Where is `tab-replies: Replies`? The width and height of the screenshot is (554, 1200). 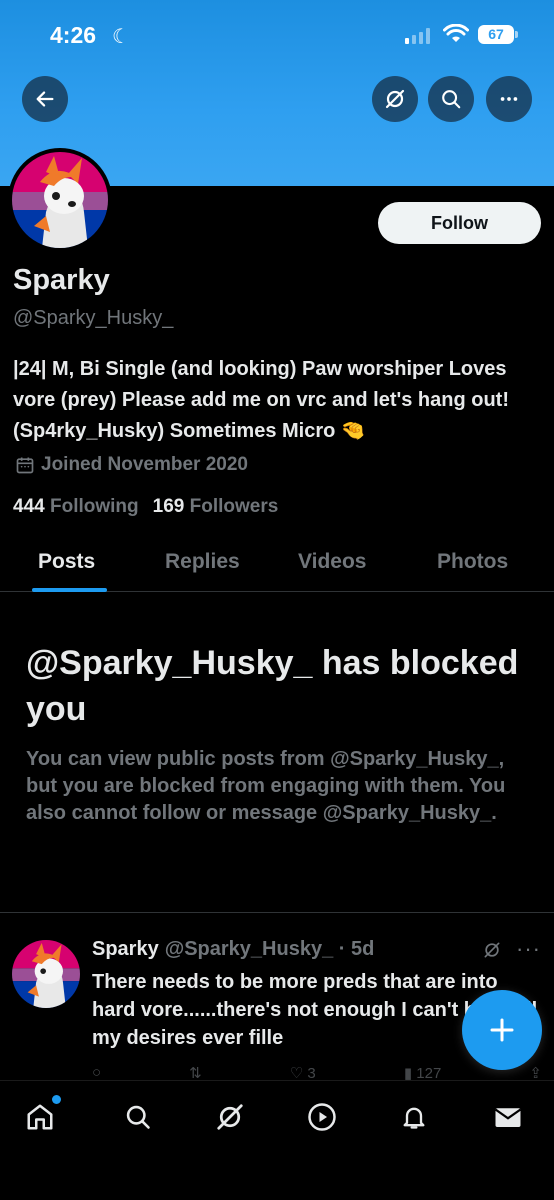 tab-replies: Replies is located at coordinates (202, 562).